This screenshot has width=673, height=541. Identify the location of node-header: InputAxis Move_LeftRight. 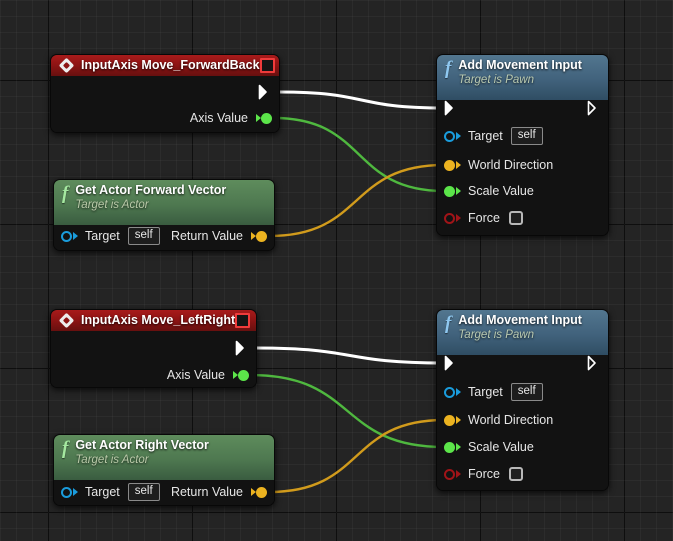
(153, 320).